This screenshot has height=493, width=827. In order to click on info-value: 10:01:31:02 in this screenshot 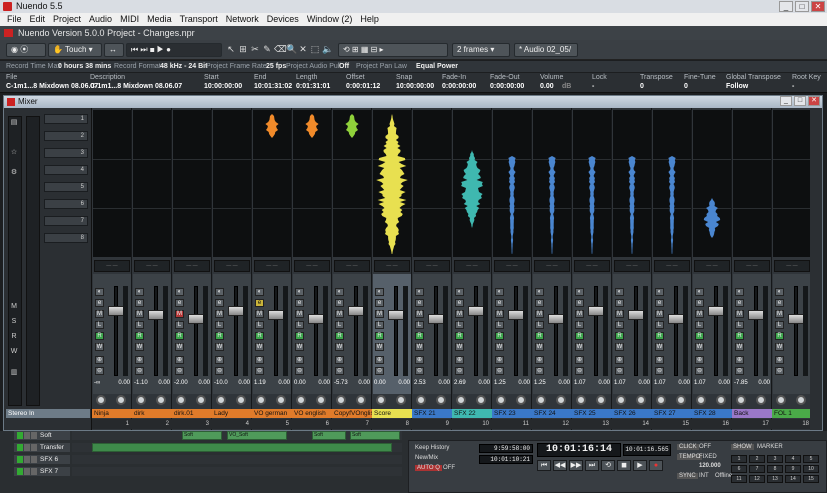, I will do `click(273, 86)`.